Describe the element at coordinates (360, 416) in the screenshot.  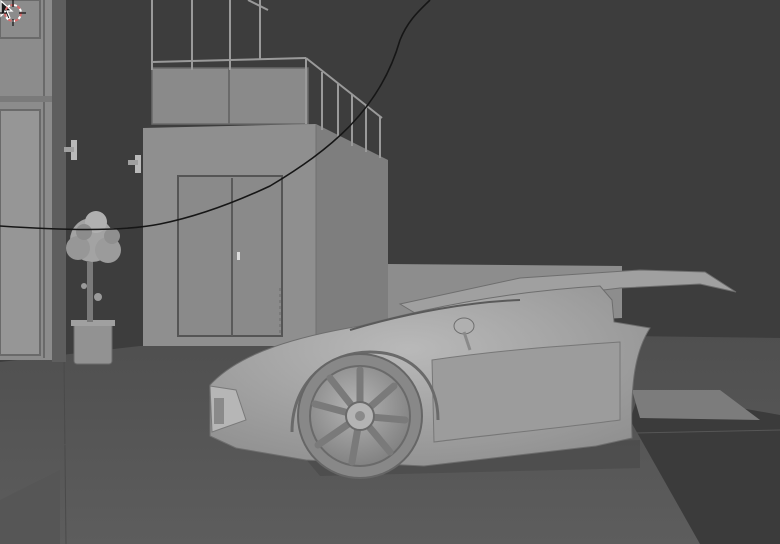
I see `car-front-wheel` at that location.